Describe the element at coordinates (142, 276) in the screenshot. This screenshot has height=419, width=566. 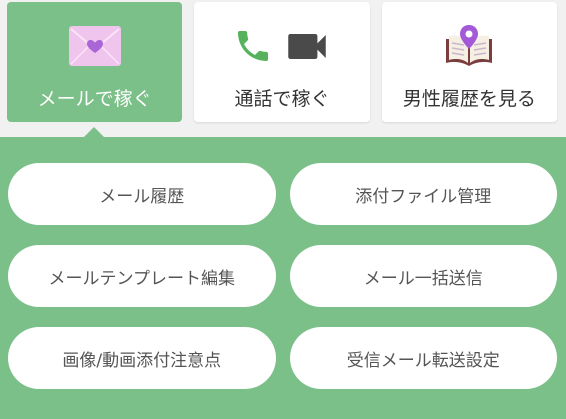
I see `mail-template-edit-button: メールテンプレート編集` at that location.